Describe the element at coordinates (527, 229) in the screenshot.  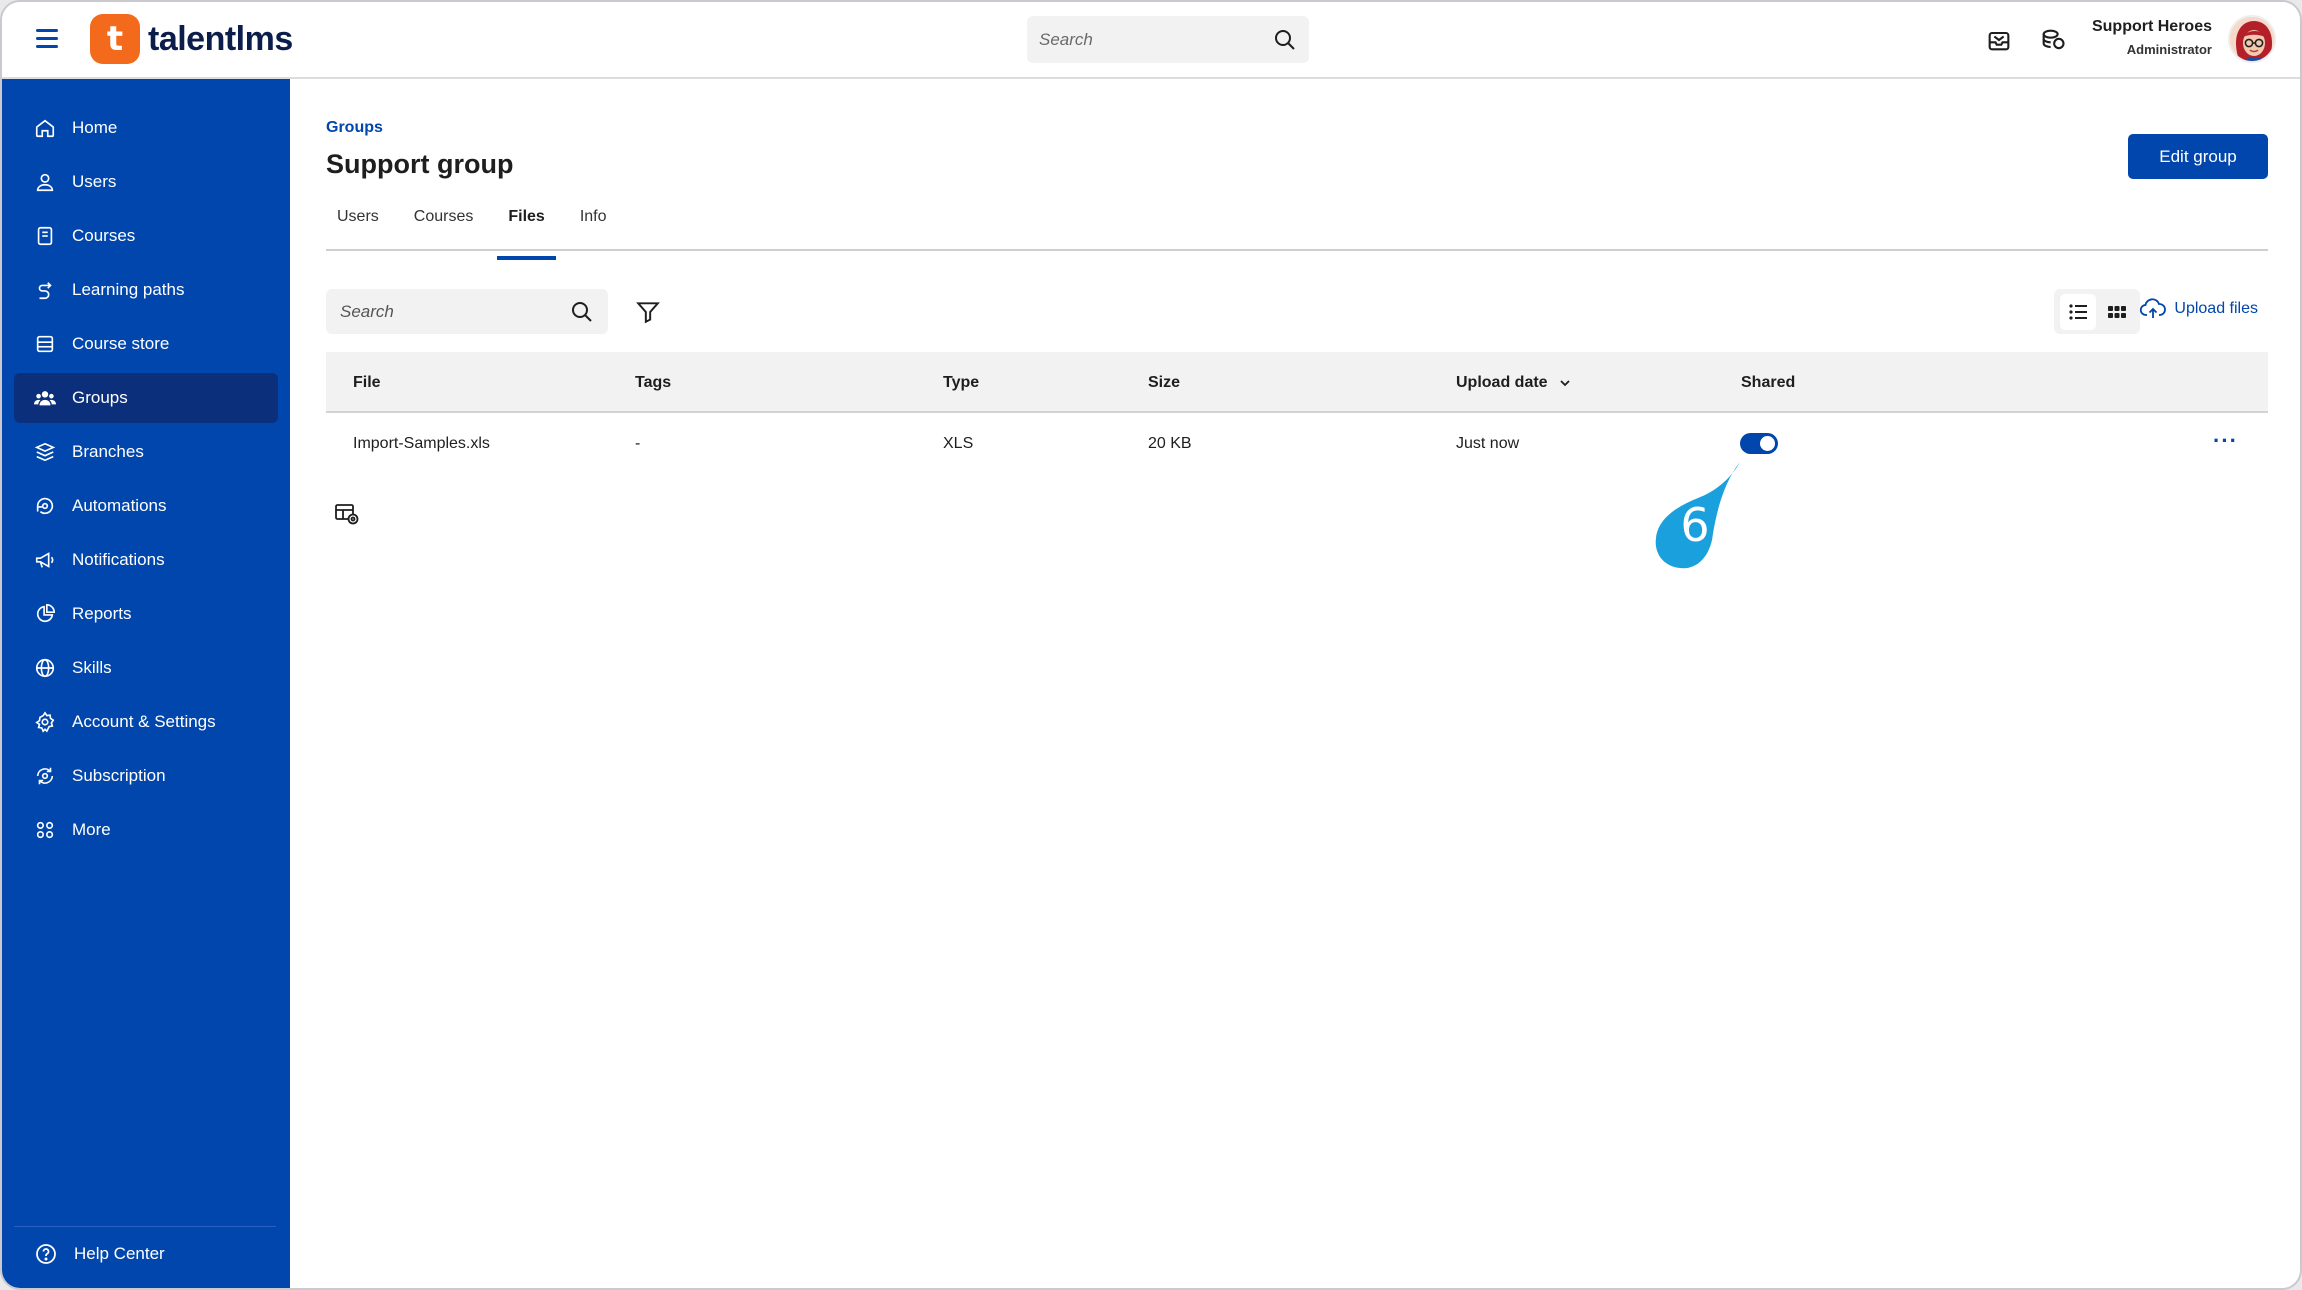
I see `tab-files: Files` at that location.